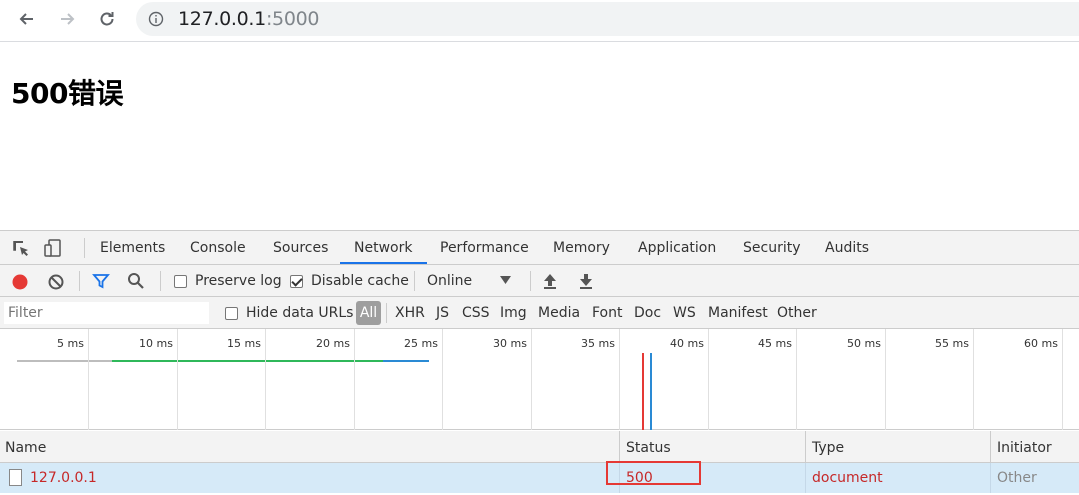 The height and width of the screenshot is (495, 1079). Describe the element at coordinates (333, 343) in the screenshot. I see `timeline-tick-label: 20 ms` at that location.